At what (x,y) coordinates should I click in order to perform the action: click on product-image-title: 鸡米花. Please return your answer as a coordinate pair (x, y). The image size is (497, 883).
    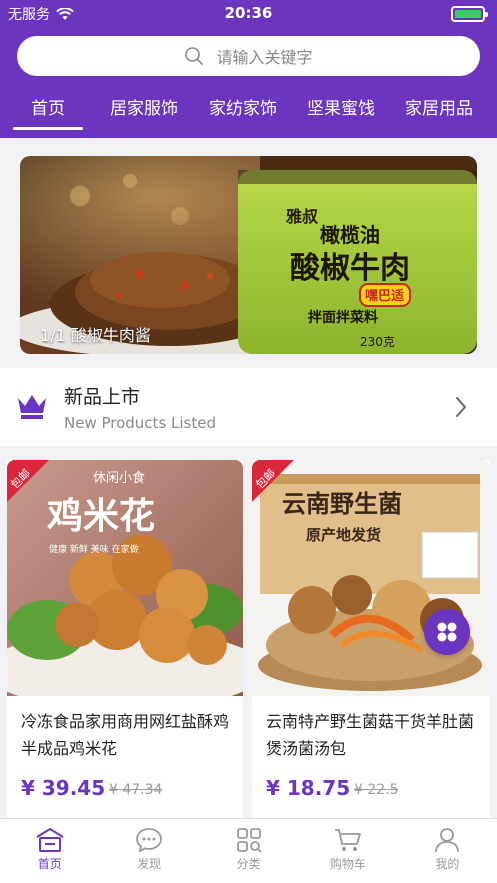
    Looking at the image, I should click on (101, 516).